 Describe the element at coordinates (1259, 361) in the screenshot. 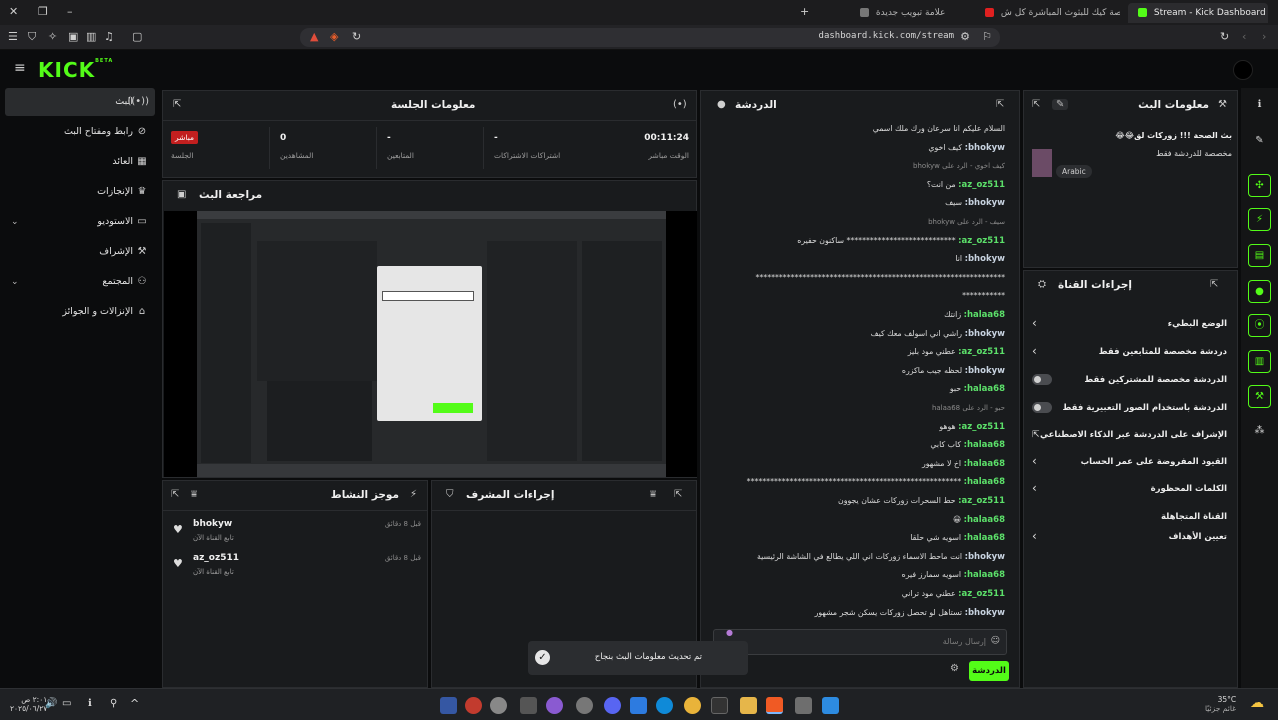

I see `mod-actions-icon: ▥` at that location.